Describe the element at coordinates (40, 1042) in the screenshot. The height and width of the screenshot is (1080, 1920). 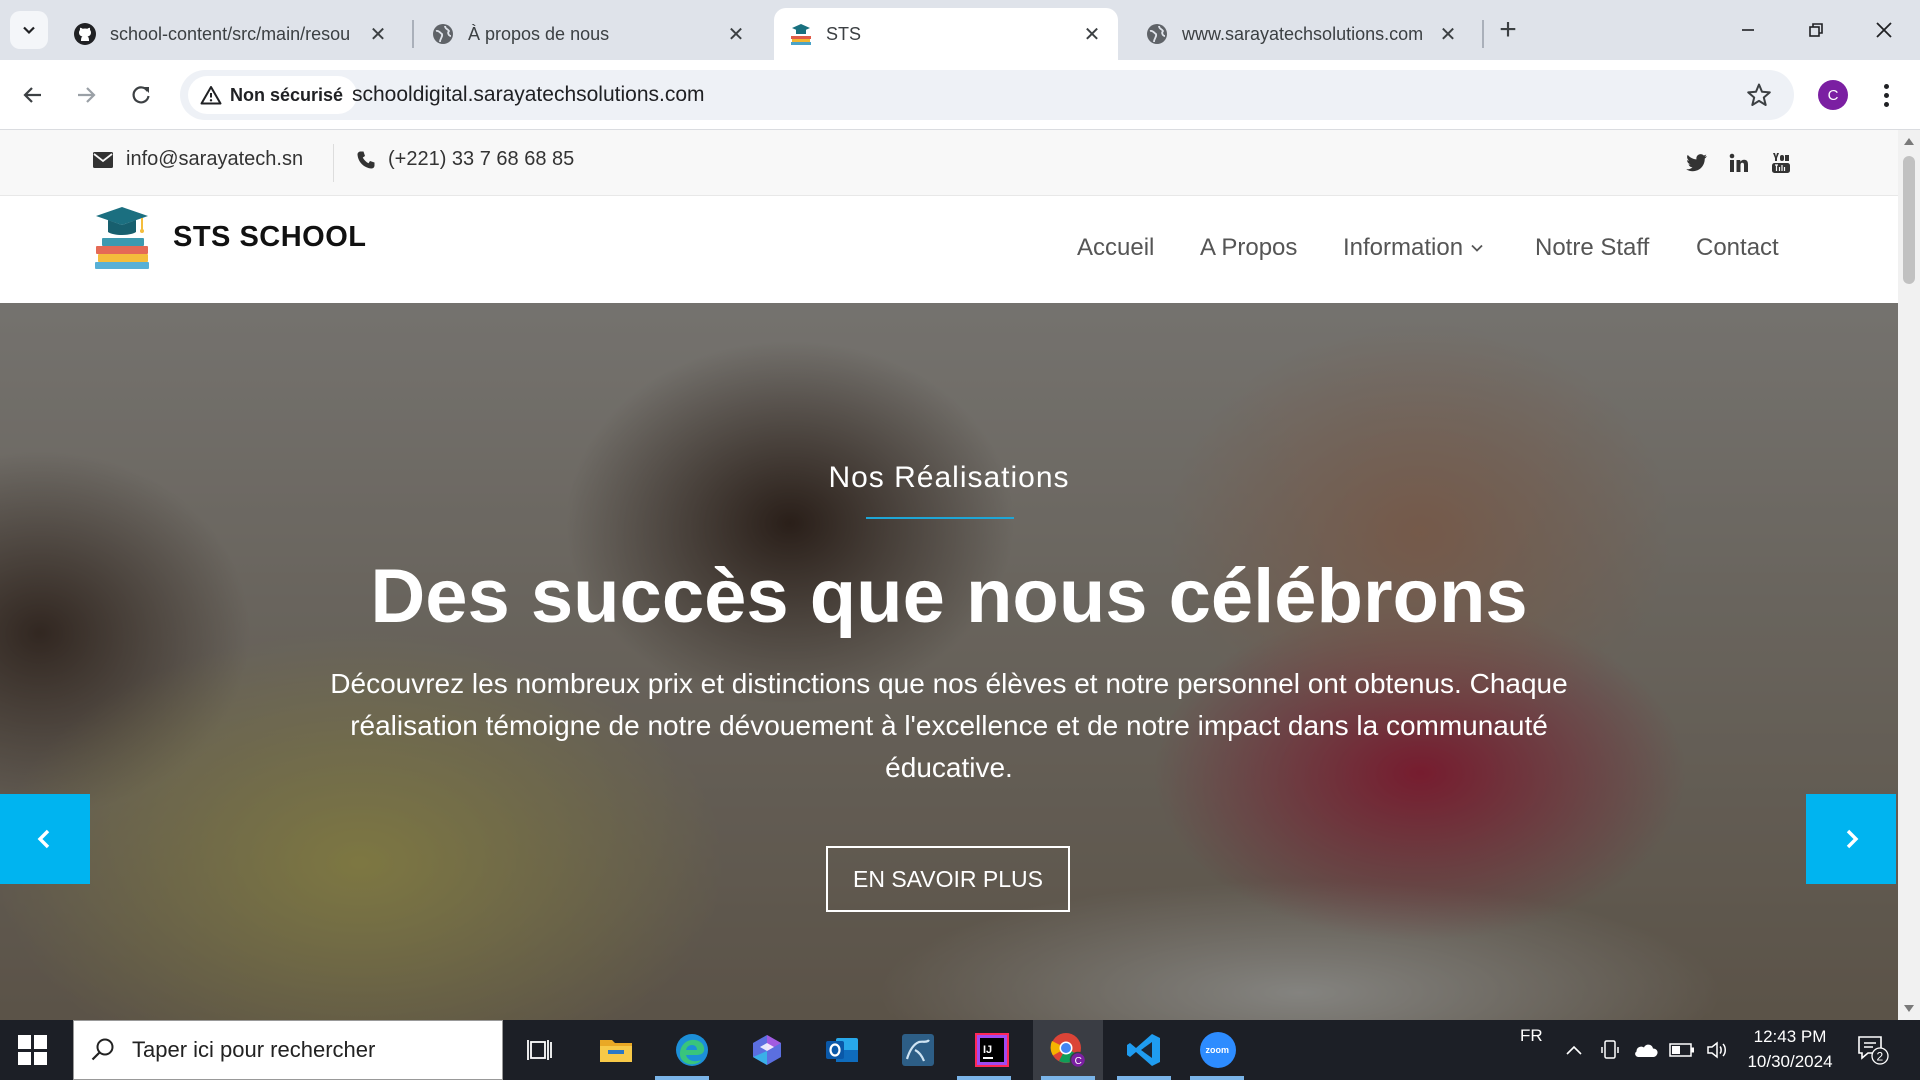
I see `windows-logo-pane` at that location.